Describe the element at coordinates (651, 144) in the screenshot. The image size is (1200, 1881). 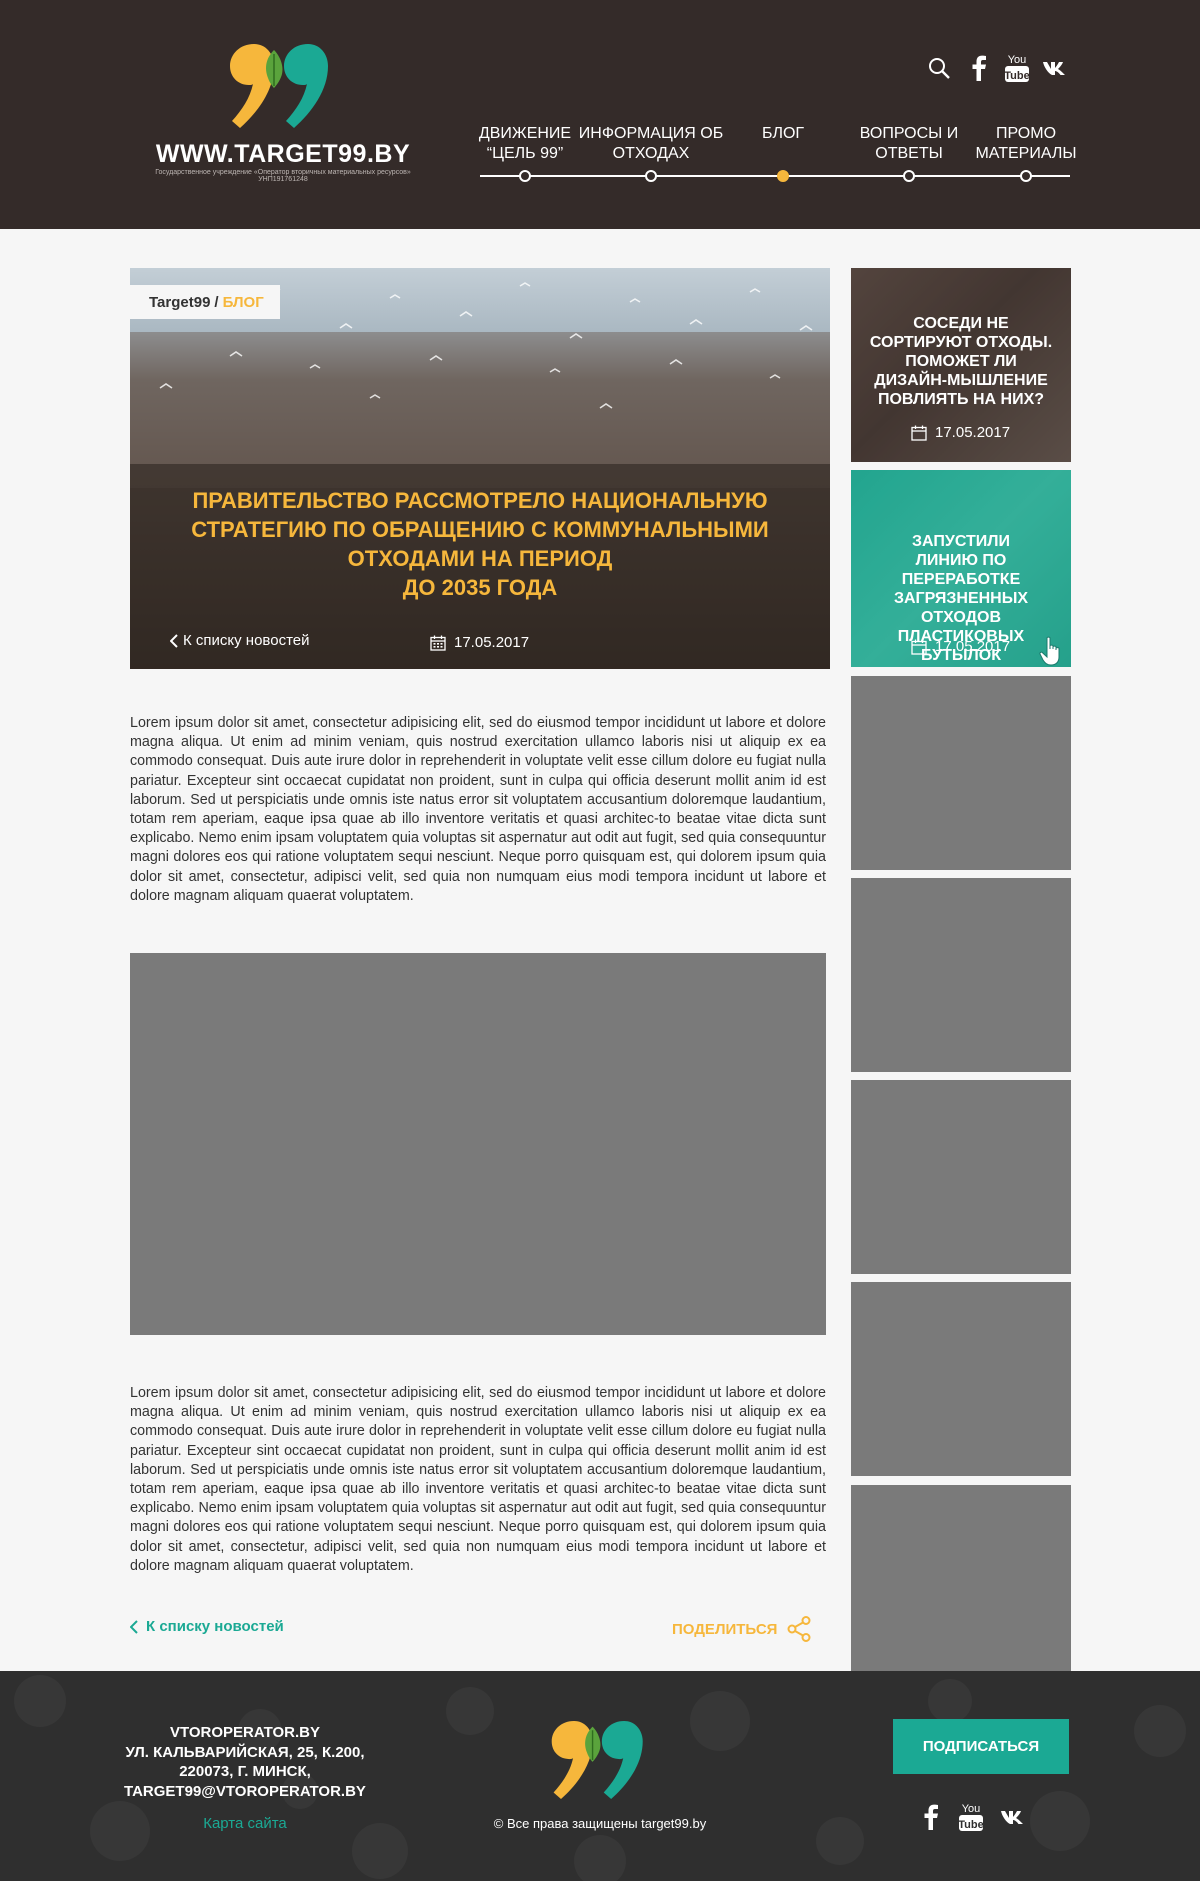
I see `nav-item-waste-info: ИНФОРМАЦИЯ ОБ ОТХОДАХ` at that location.